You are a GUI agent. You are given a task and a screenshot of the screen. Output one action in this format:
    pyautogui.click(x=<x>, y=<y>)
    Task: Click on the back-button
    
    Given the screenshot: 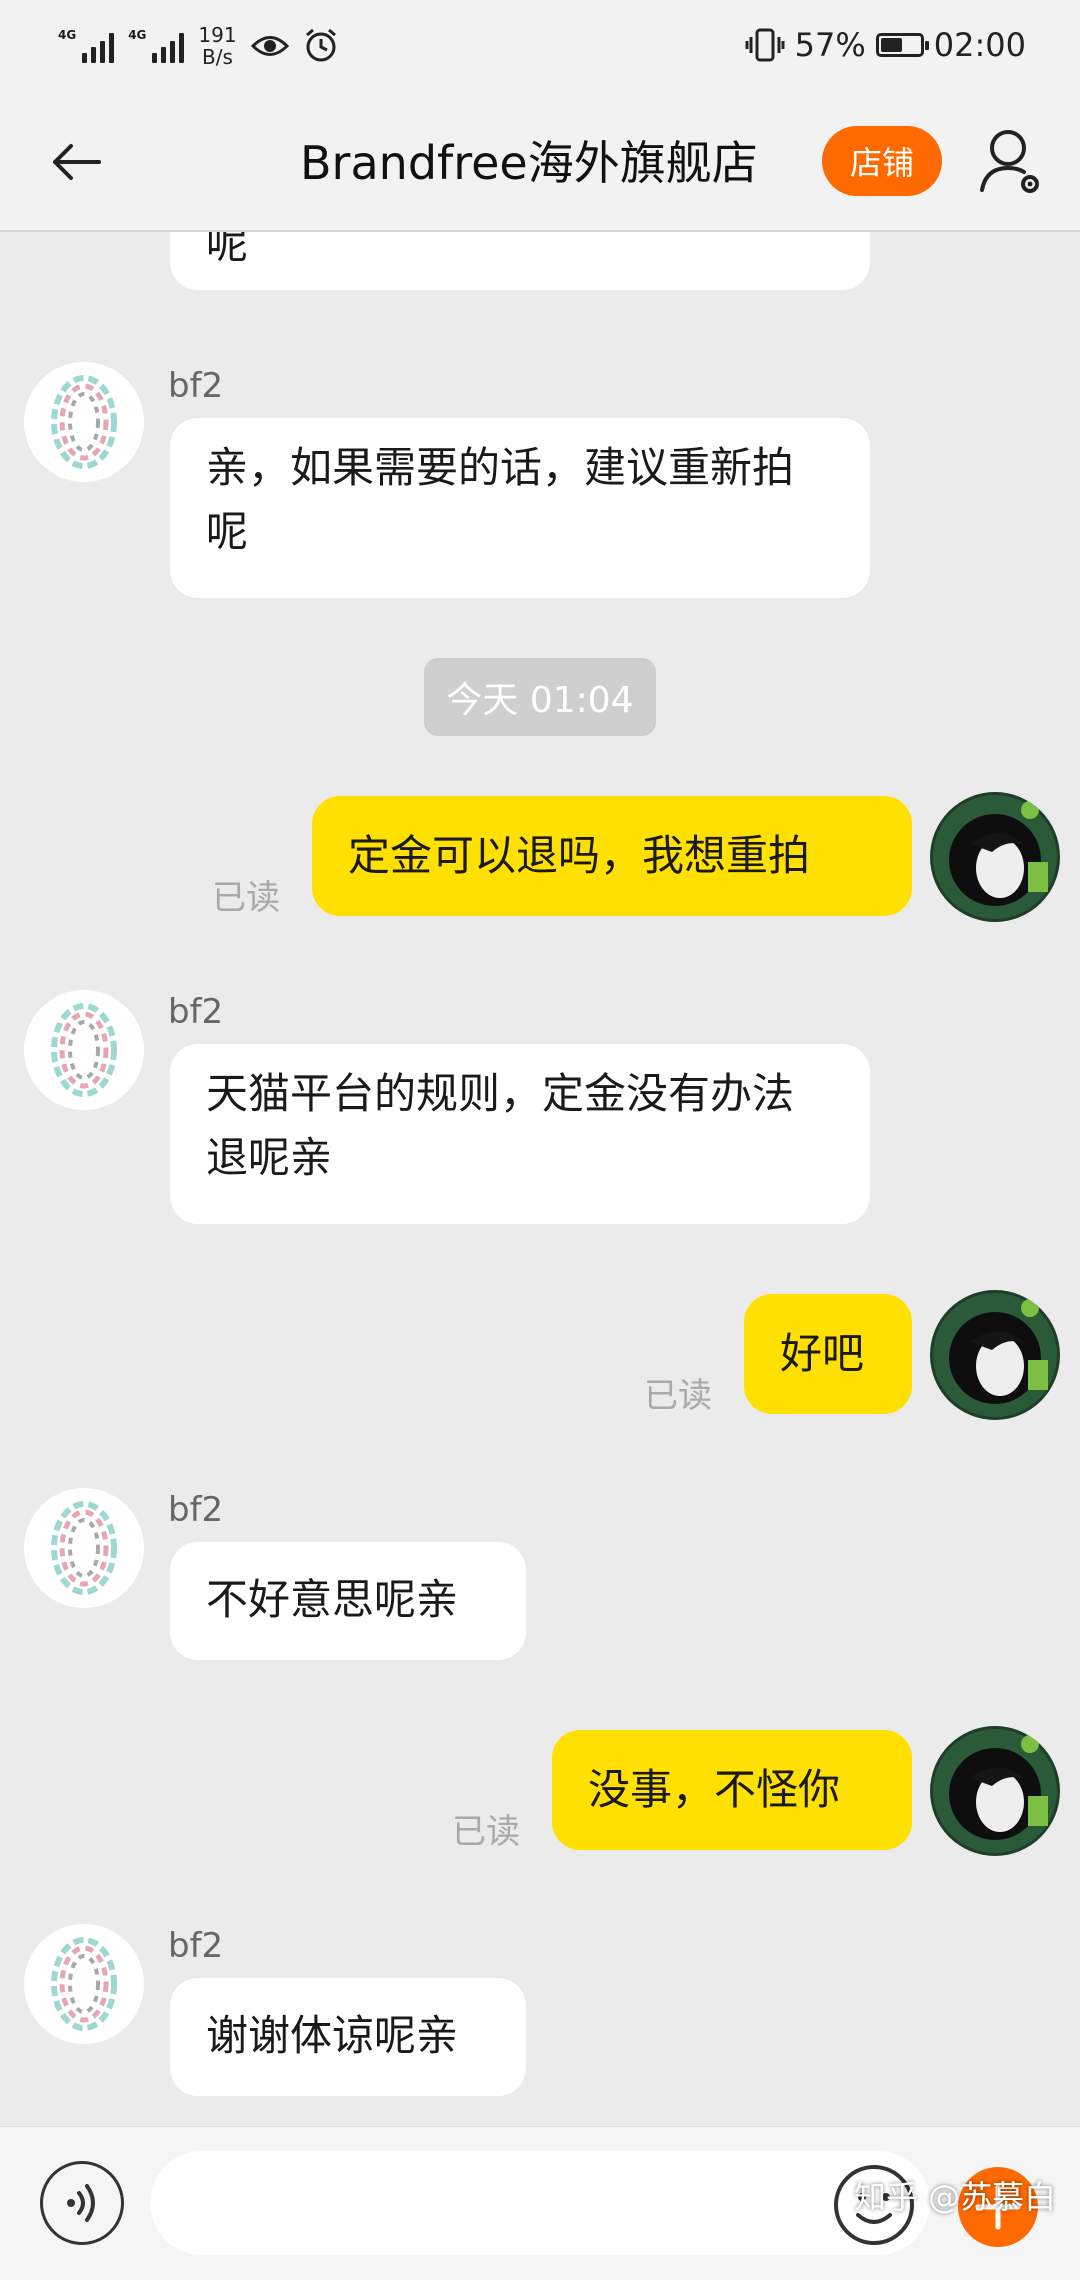 What is the action you would take?
    pyautogui.click(x=76, y=162)
    